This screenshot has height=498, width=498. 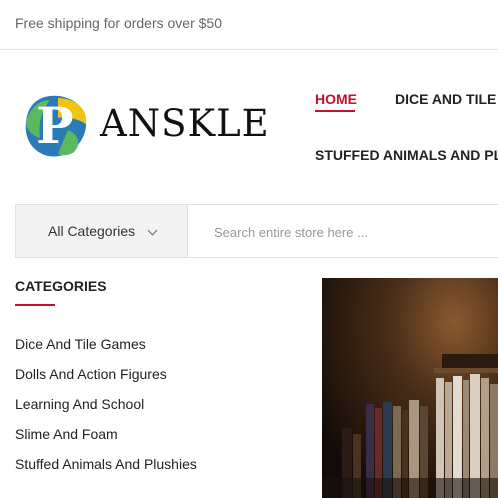 What do you see at coordinates (185, 123) in the screenshot?
I see `logo-wordmark: ANSKLE` at bounding box center [185, 123].